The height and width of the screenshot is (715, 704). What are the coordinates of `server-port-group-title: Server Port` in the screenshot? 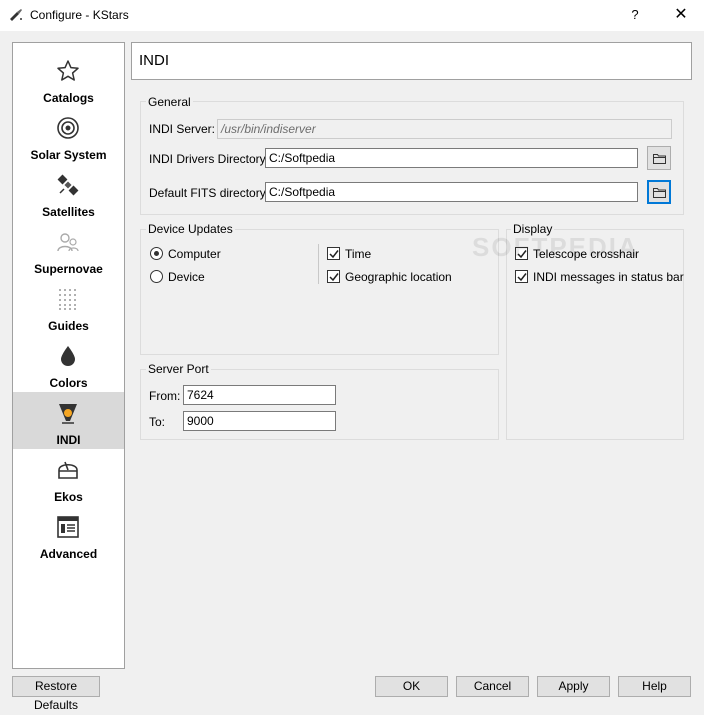 It's located at (178, 369).